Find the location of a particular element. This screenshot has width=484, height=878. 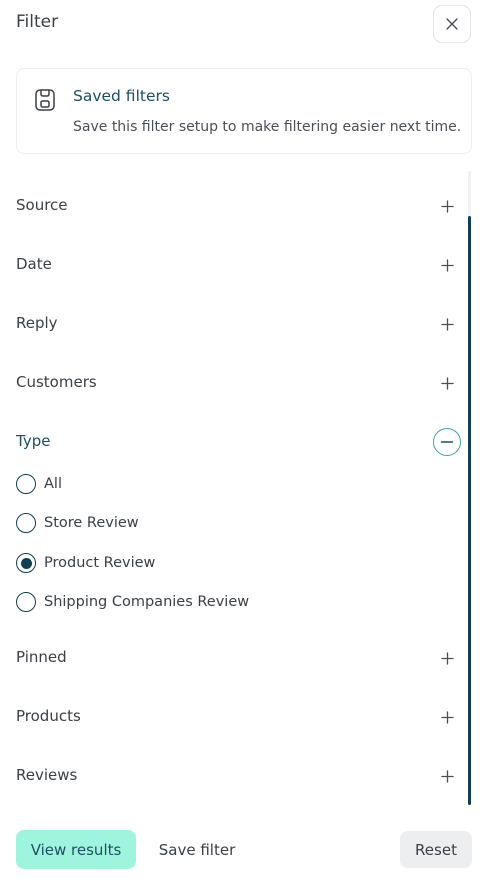

section-date: Date is located at coordinates (238, 265).